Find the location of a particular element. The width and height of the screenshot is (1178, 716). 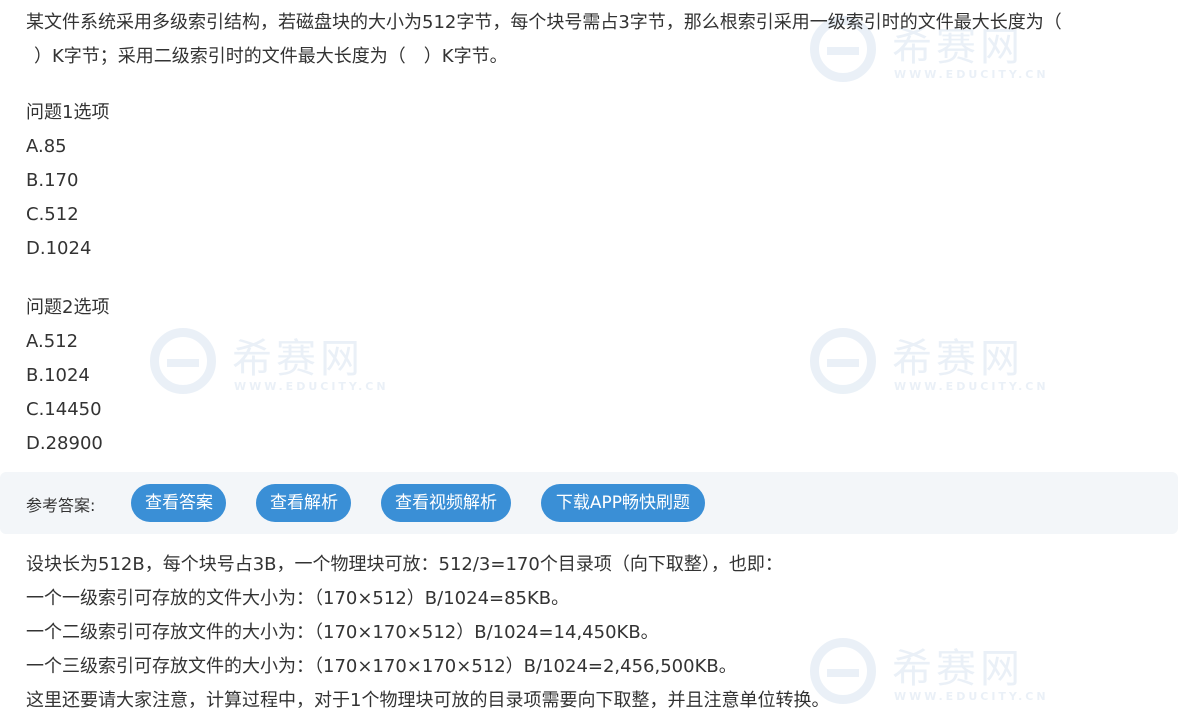

question2-options: 问题2选项 A.512 B.1024 C.14450 D.28900 is located at coordinates (67, 376).